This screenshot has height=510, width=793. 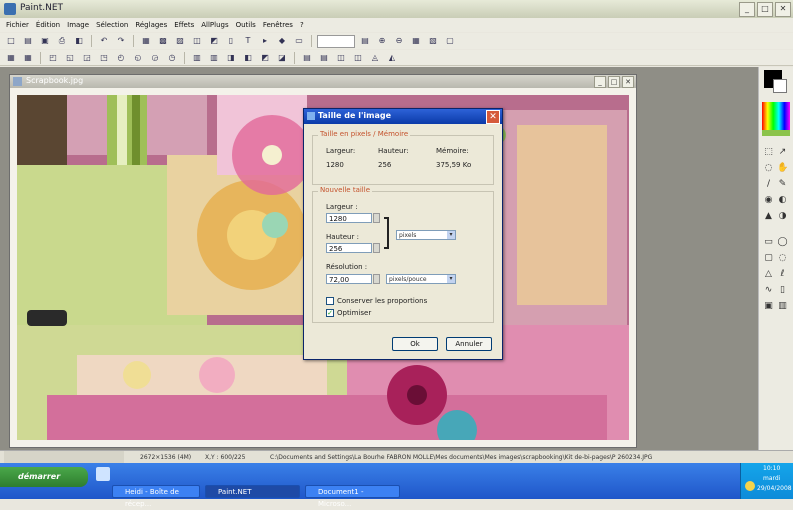 What do you see at coordinates (768, 242) in the screenshot?
I see `rectangle-tool-icon: ▭` at bounding box center [768, 242].